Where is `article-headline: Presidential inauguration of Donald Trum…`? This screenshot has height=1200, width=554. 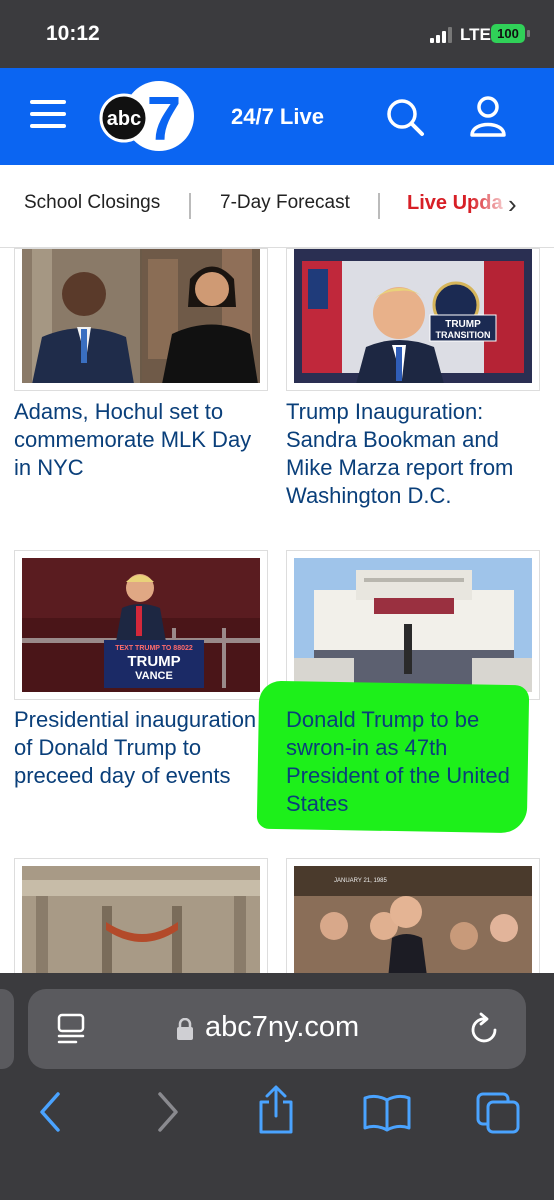 article-headline: Presidential inauguration of Donald Trum… is located at coordinates (141, 748).